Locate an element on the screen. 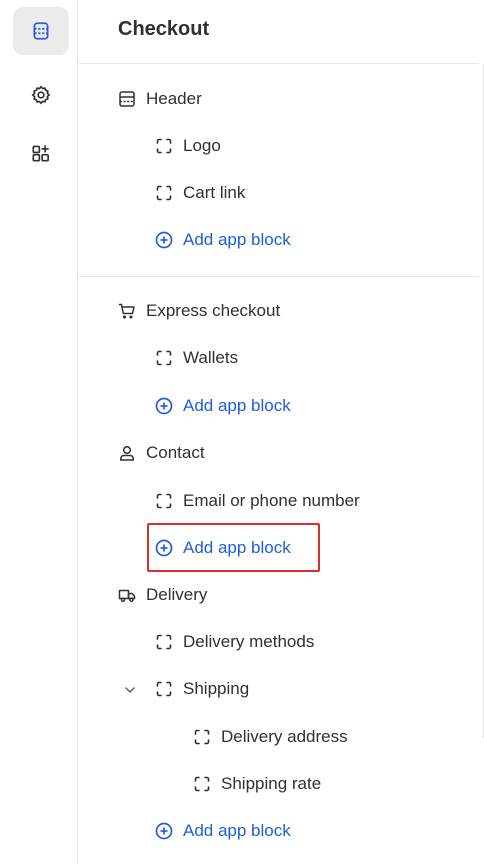  section-contact: Contact is located at coordinates (160, 453).